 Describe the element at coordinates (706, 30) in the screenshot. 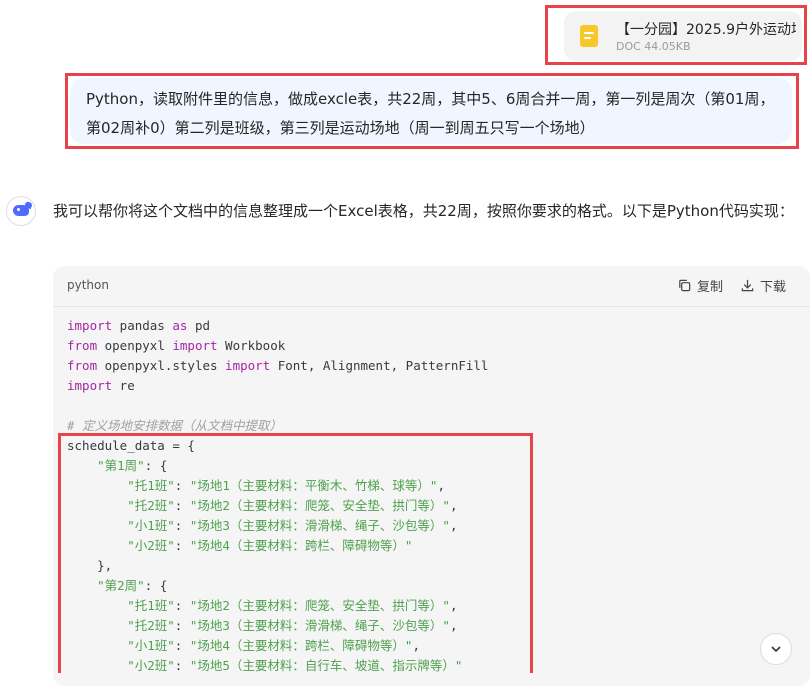

I see `attachment-name: 【一分园】2025.9户外运动场地安排.doc` at that location.